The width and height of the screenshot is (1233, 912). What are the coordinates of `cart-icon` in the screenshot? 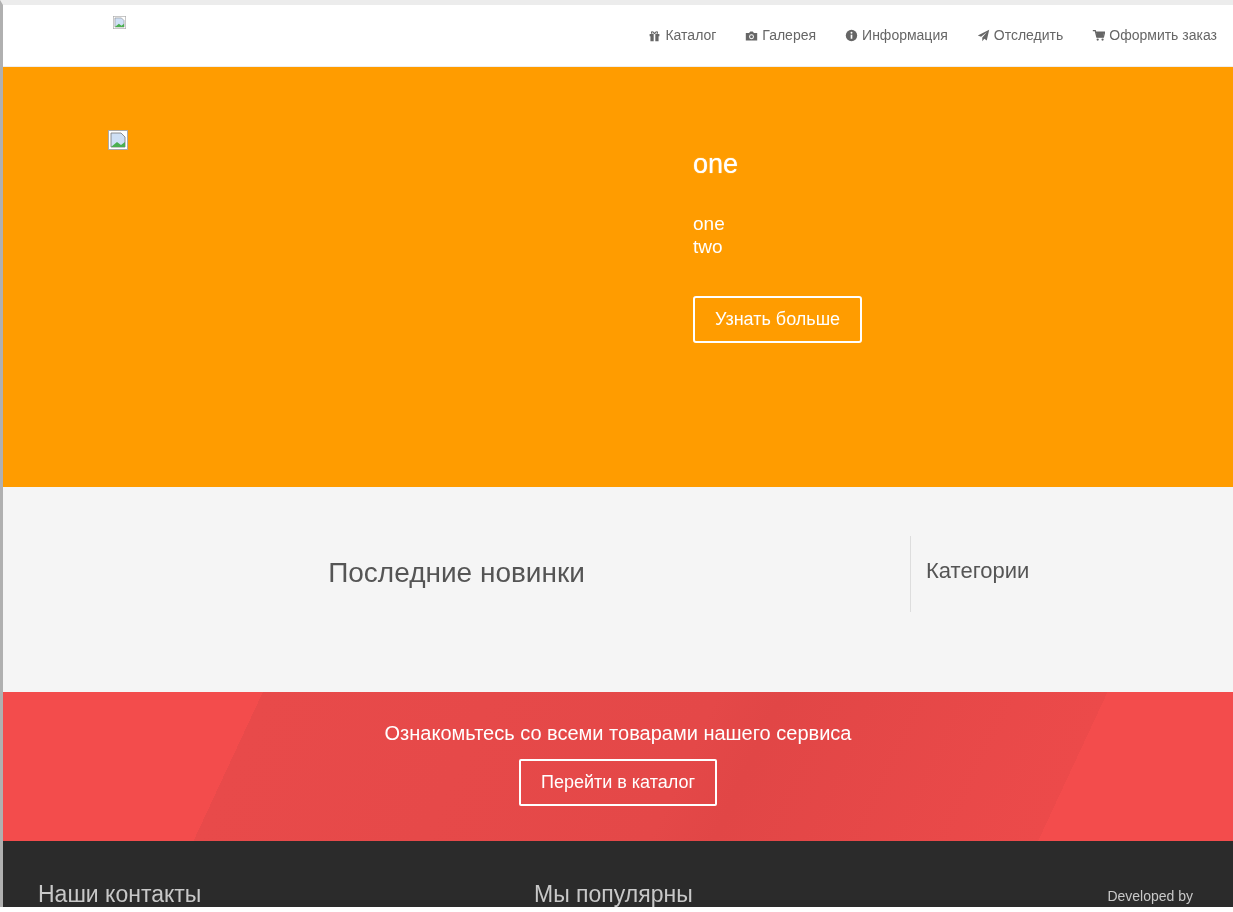 It's located at (1099, 35).